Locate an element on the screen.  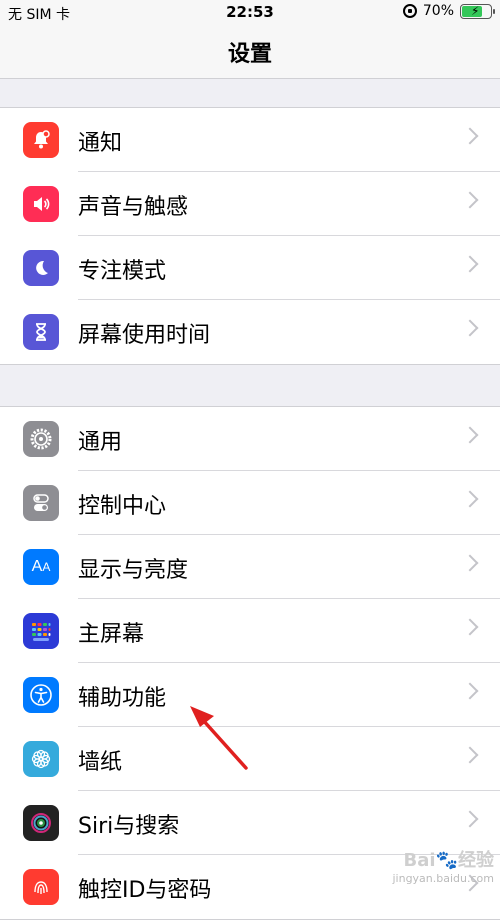
watermark: Bai🐾经验 jingyan.baidu.com is located at coordinates (443, 865).